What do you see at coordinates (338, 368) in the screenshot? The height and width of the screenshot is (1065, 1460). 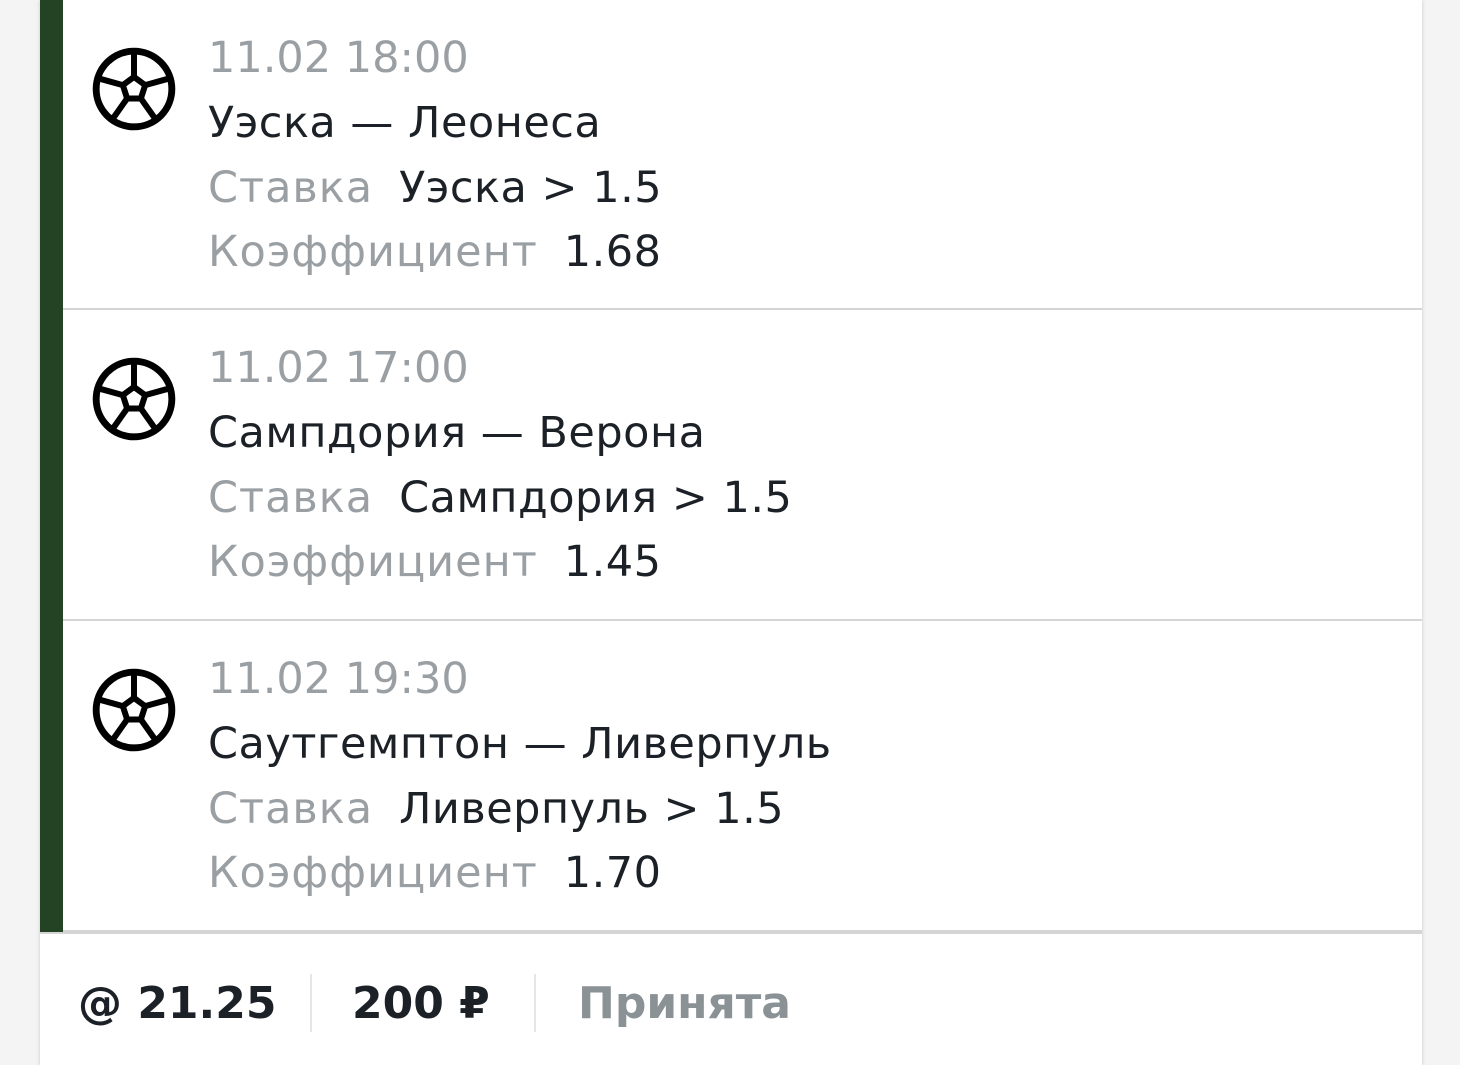 I see `event-datetime: 11.02 17:00` at bounding box center [338, 368].